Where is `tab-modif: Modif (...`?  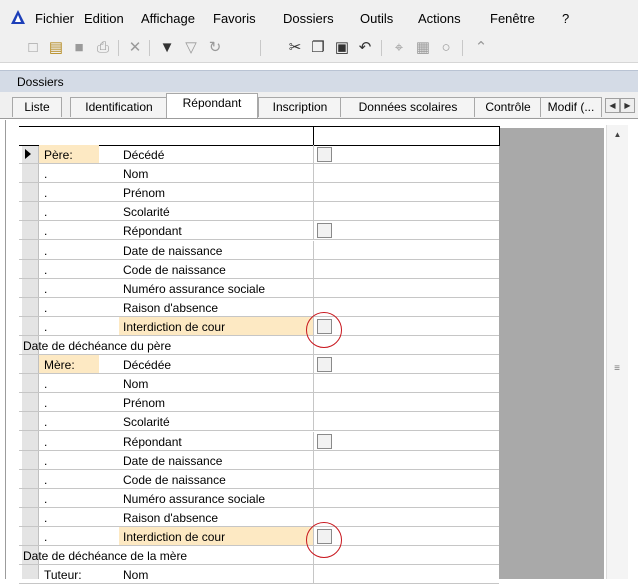
tab-modif: Modif (... is located at coordinates (571, 107).